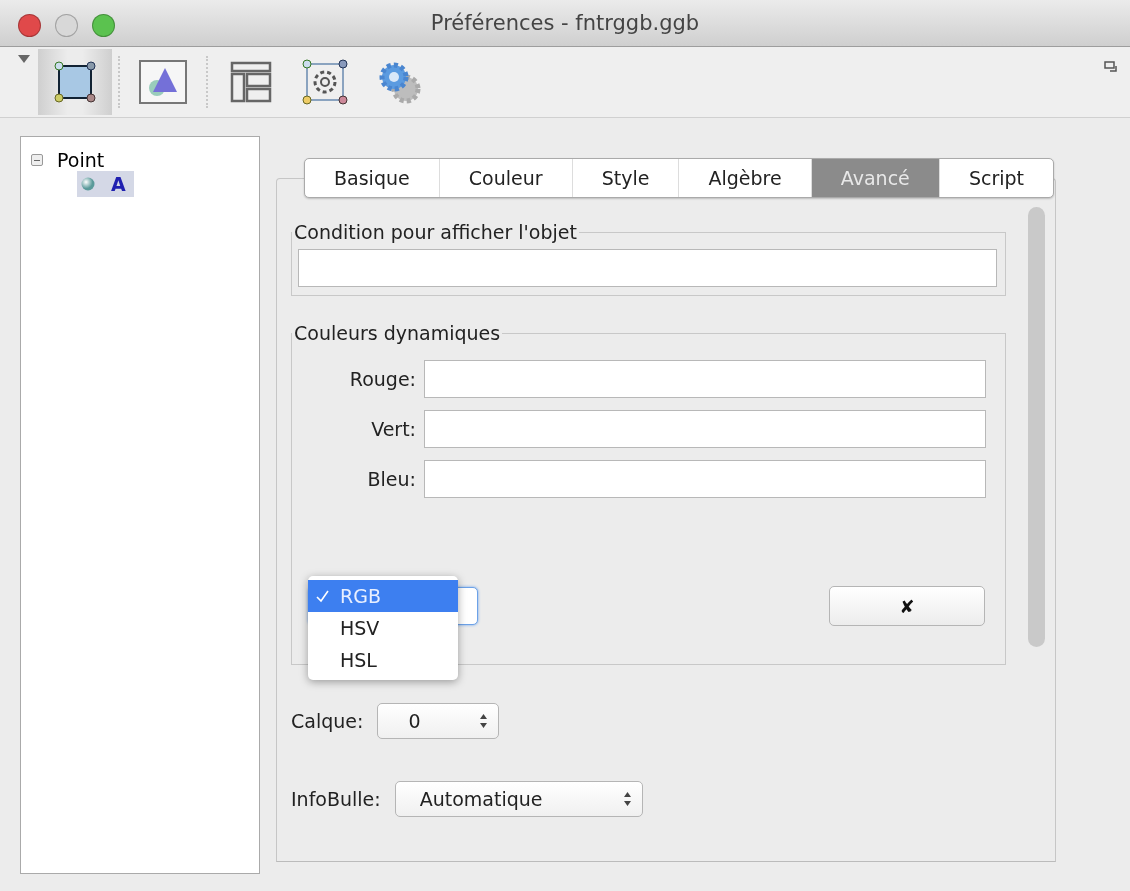  Describe the element at coordinates (438, 721) in the screenshot. I see `layer-spinner: 0` at that location.